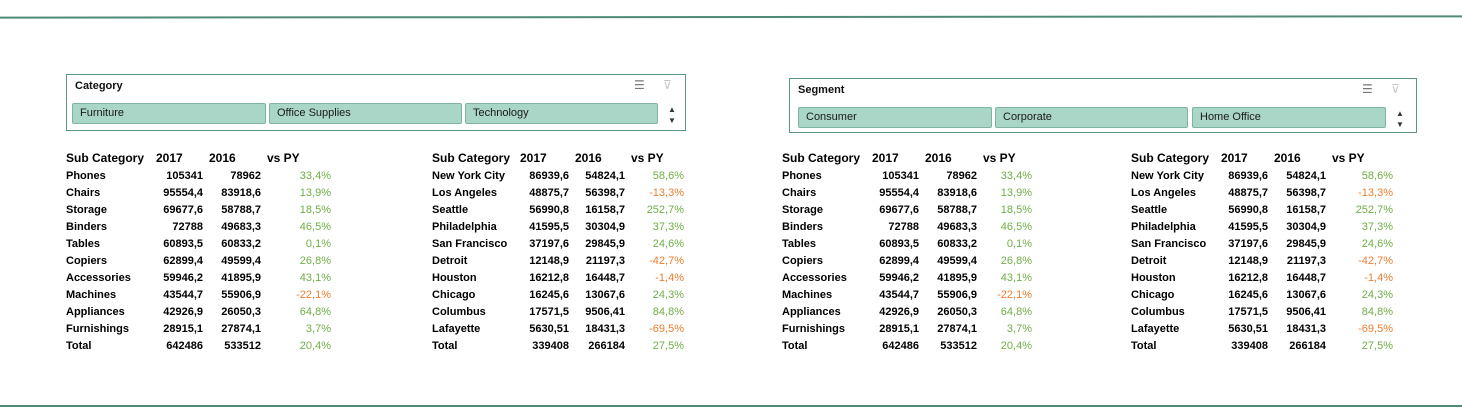  Describe the element at coordinates (892, 175) in the screenshot. I see `value-2017-cell: 105341` at that location.